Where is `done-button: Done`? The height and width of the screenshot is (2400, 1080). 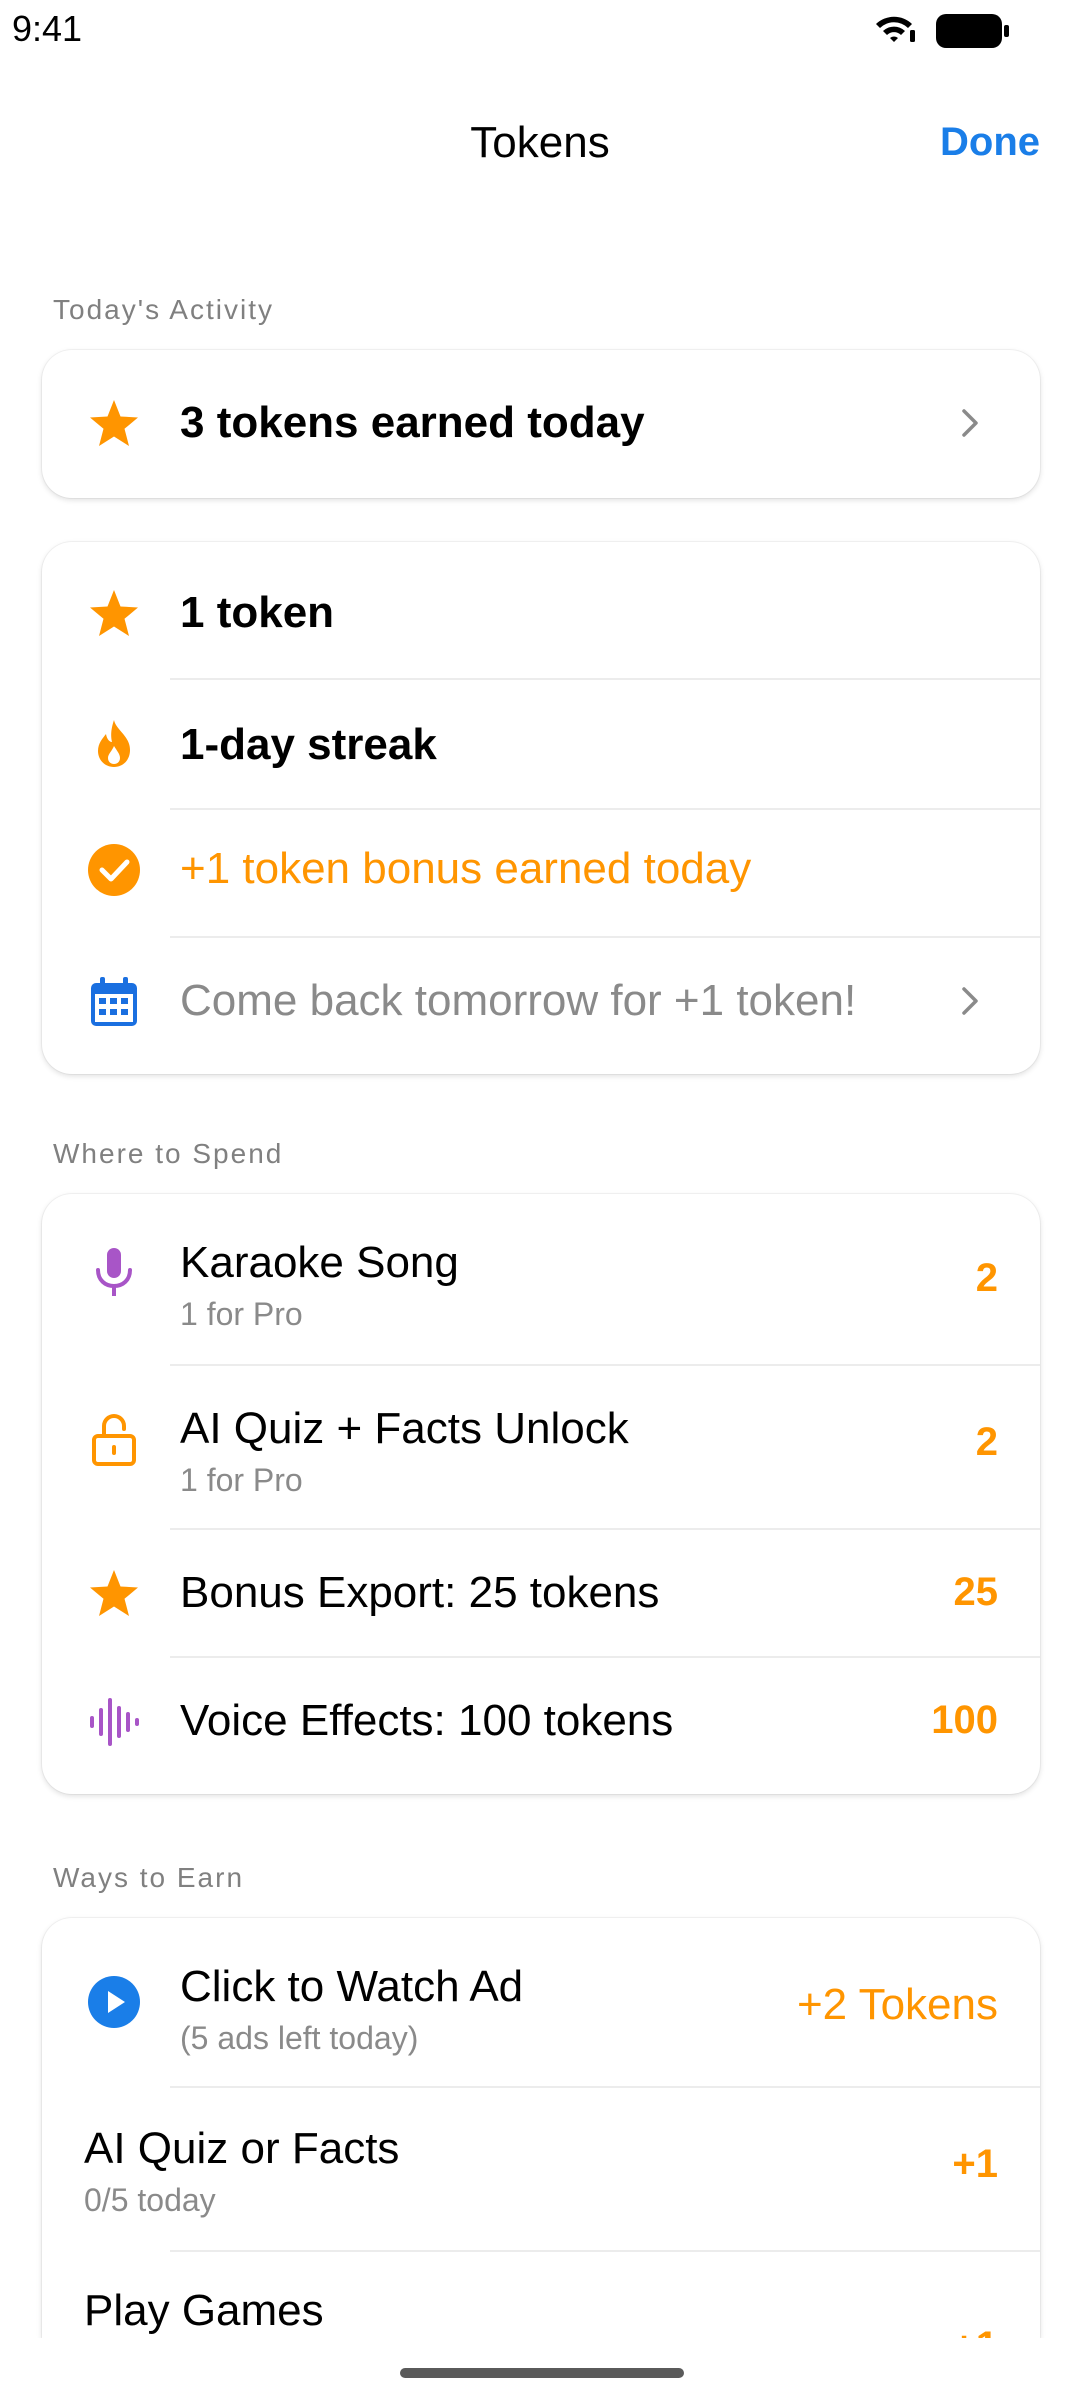
done-button: Done is located at coordinates (990, 142).